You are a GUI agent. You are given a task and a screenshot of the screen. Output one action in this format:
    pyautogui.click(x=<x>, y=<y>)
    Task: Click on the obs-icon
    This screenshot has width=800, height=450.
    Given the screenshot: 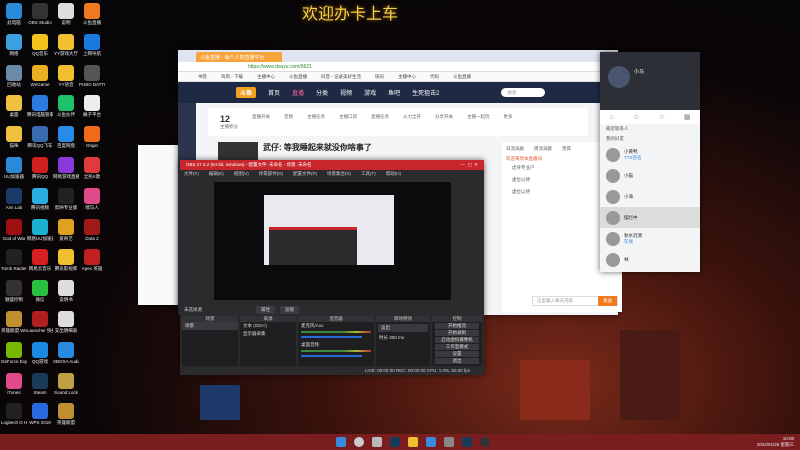 What is the action you would take?
    pyautogui.click(x=485, y=442)
    